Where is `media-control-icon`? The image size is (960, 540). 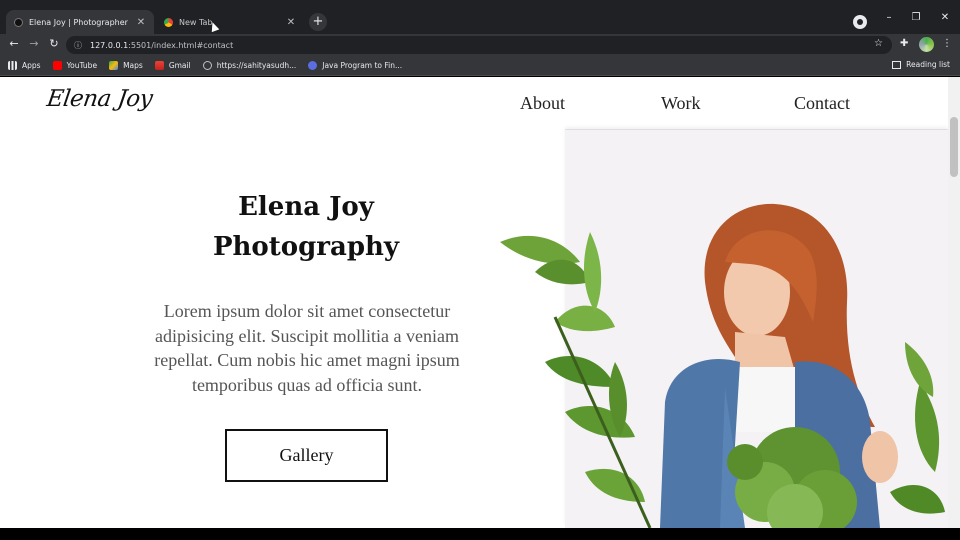
media-control-icon is located at coordinates (860, 22).